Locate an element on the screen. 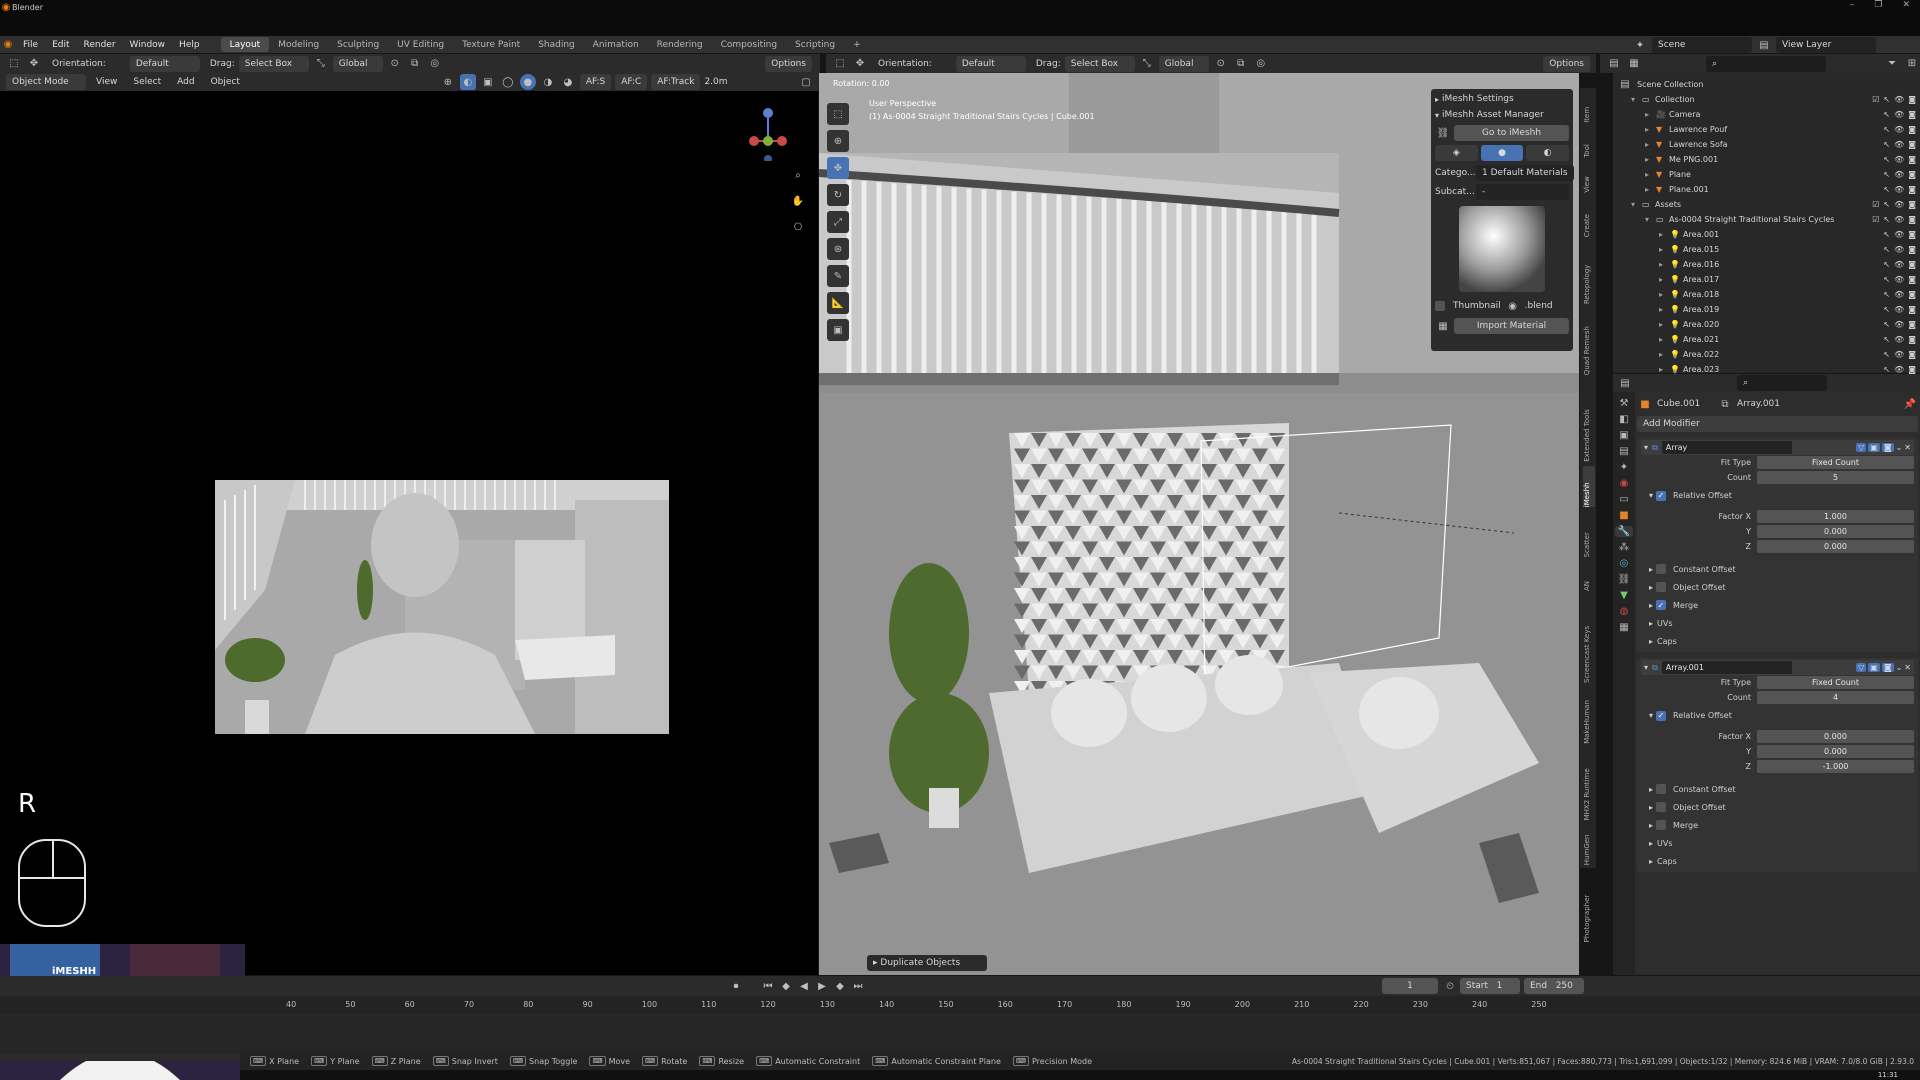  merge-checkbox: ✓ is located at coordinates (1661, 605).